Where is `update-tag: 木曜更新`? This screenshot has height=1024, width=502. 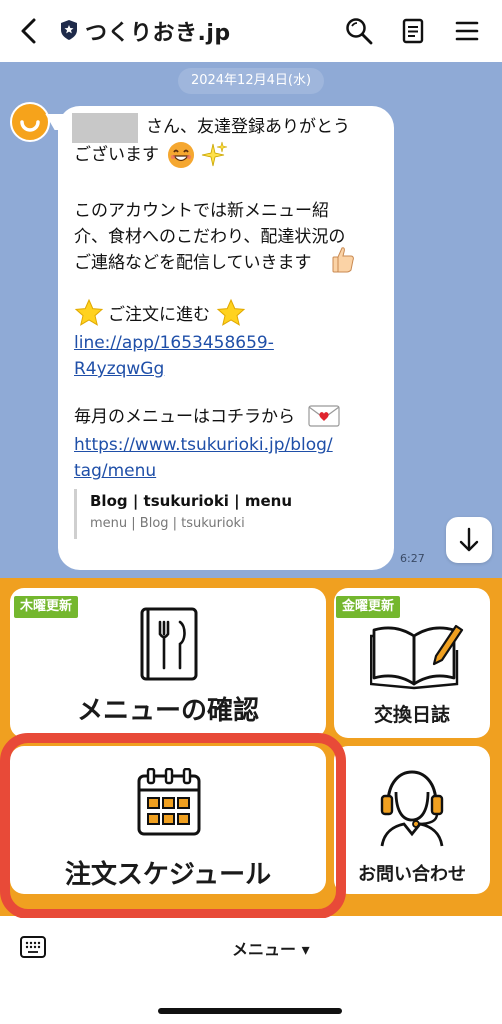
update-tag: 木曜更新 is located at coordinates (46, 607).